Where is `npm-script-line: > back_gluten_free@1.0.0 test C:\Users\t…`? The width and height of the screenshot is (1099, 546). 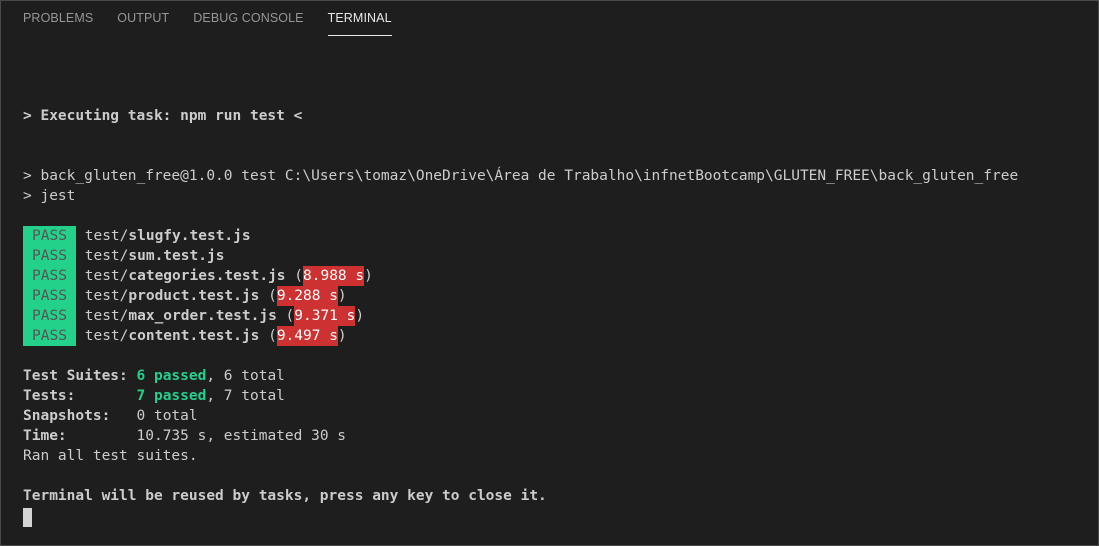
npm-script-line: > back_gluten_free@1.0.0 test C:\Users\t… is located at coordinates (521, 176).